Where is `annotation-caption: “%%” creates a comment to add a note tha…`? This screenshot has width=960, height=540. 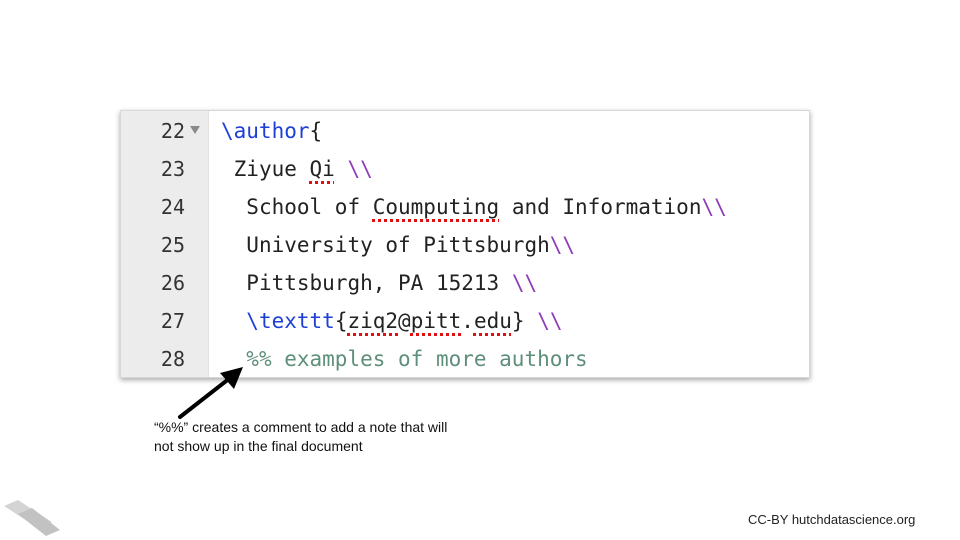
annotation-caption: “%%” creates a comment to add a note tha… is located at coordinates (301, 436).